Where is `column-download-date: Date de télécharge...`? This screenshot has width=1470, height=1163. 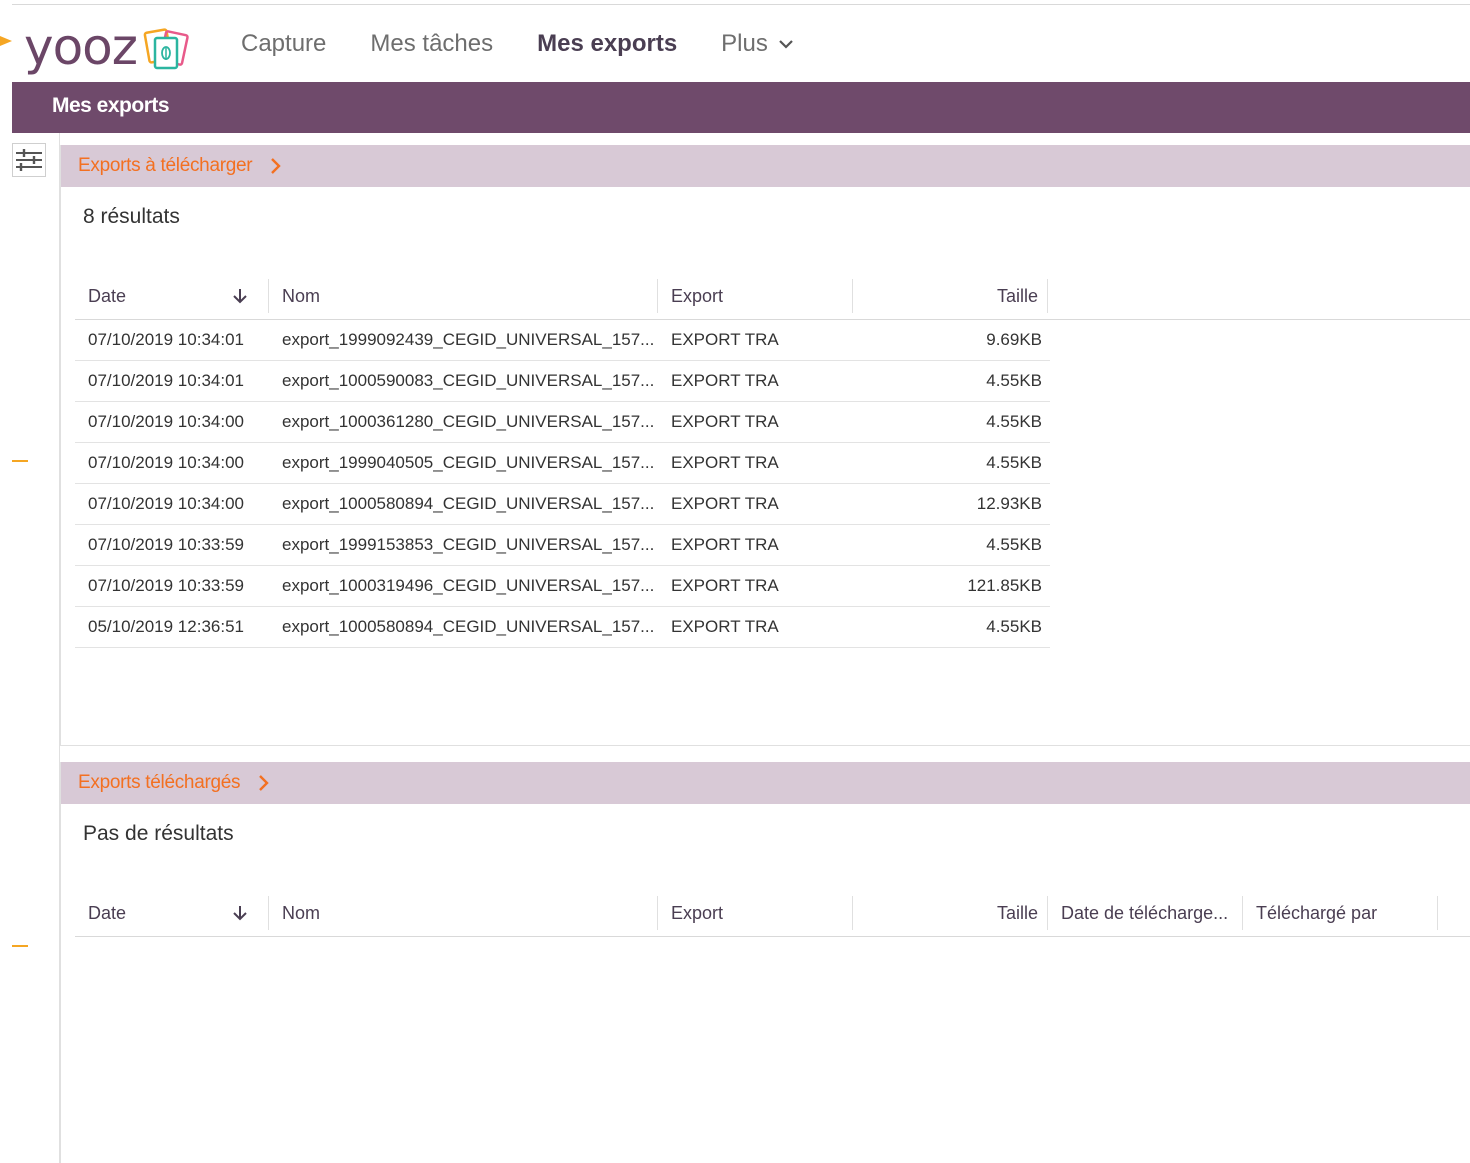
column-download-date: Date de télécharge... is located at coordinates (1145, 912).